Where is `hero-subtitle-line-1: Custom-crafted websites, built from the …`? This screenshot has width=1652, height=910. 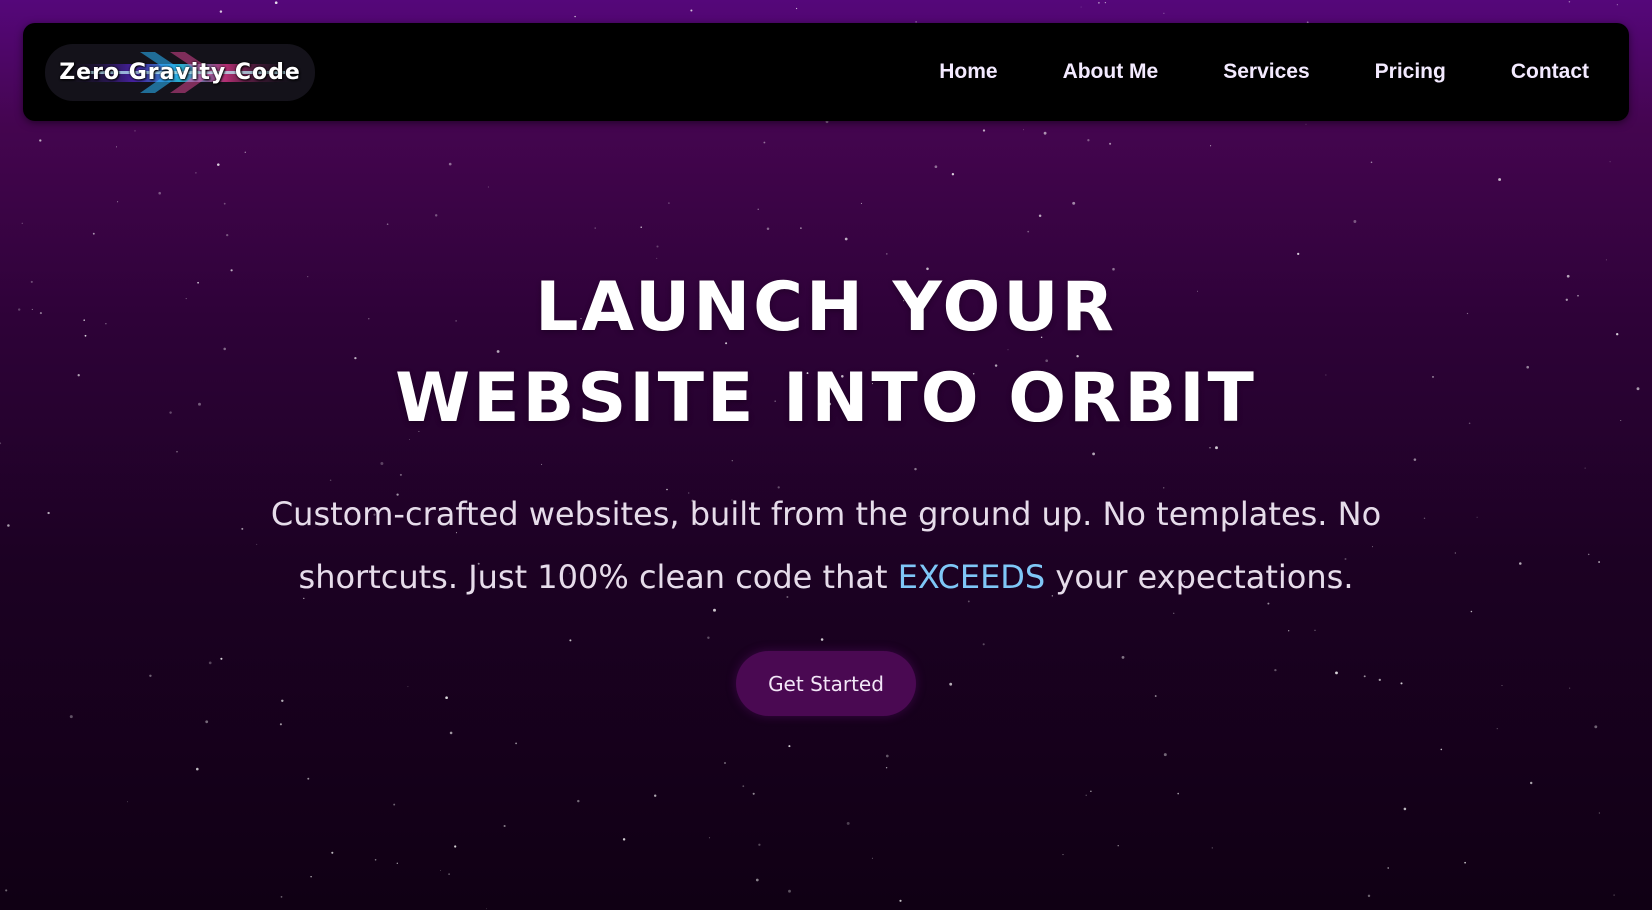
hero-subtitle-line-1: Custom-crafted websites, built from the … is located at coordinates (826, 514).